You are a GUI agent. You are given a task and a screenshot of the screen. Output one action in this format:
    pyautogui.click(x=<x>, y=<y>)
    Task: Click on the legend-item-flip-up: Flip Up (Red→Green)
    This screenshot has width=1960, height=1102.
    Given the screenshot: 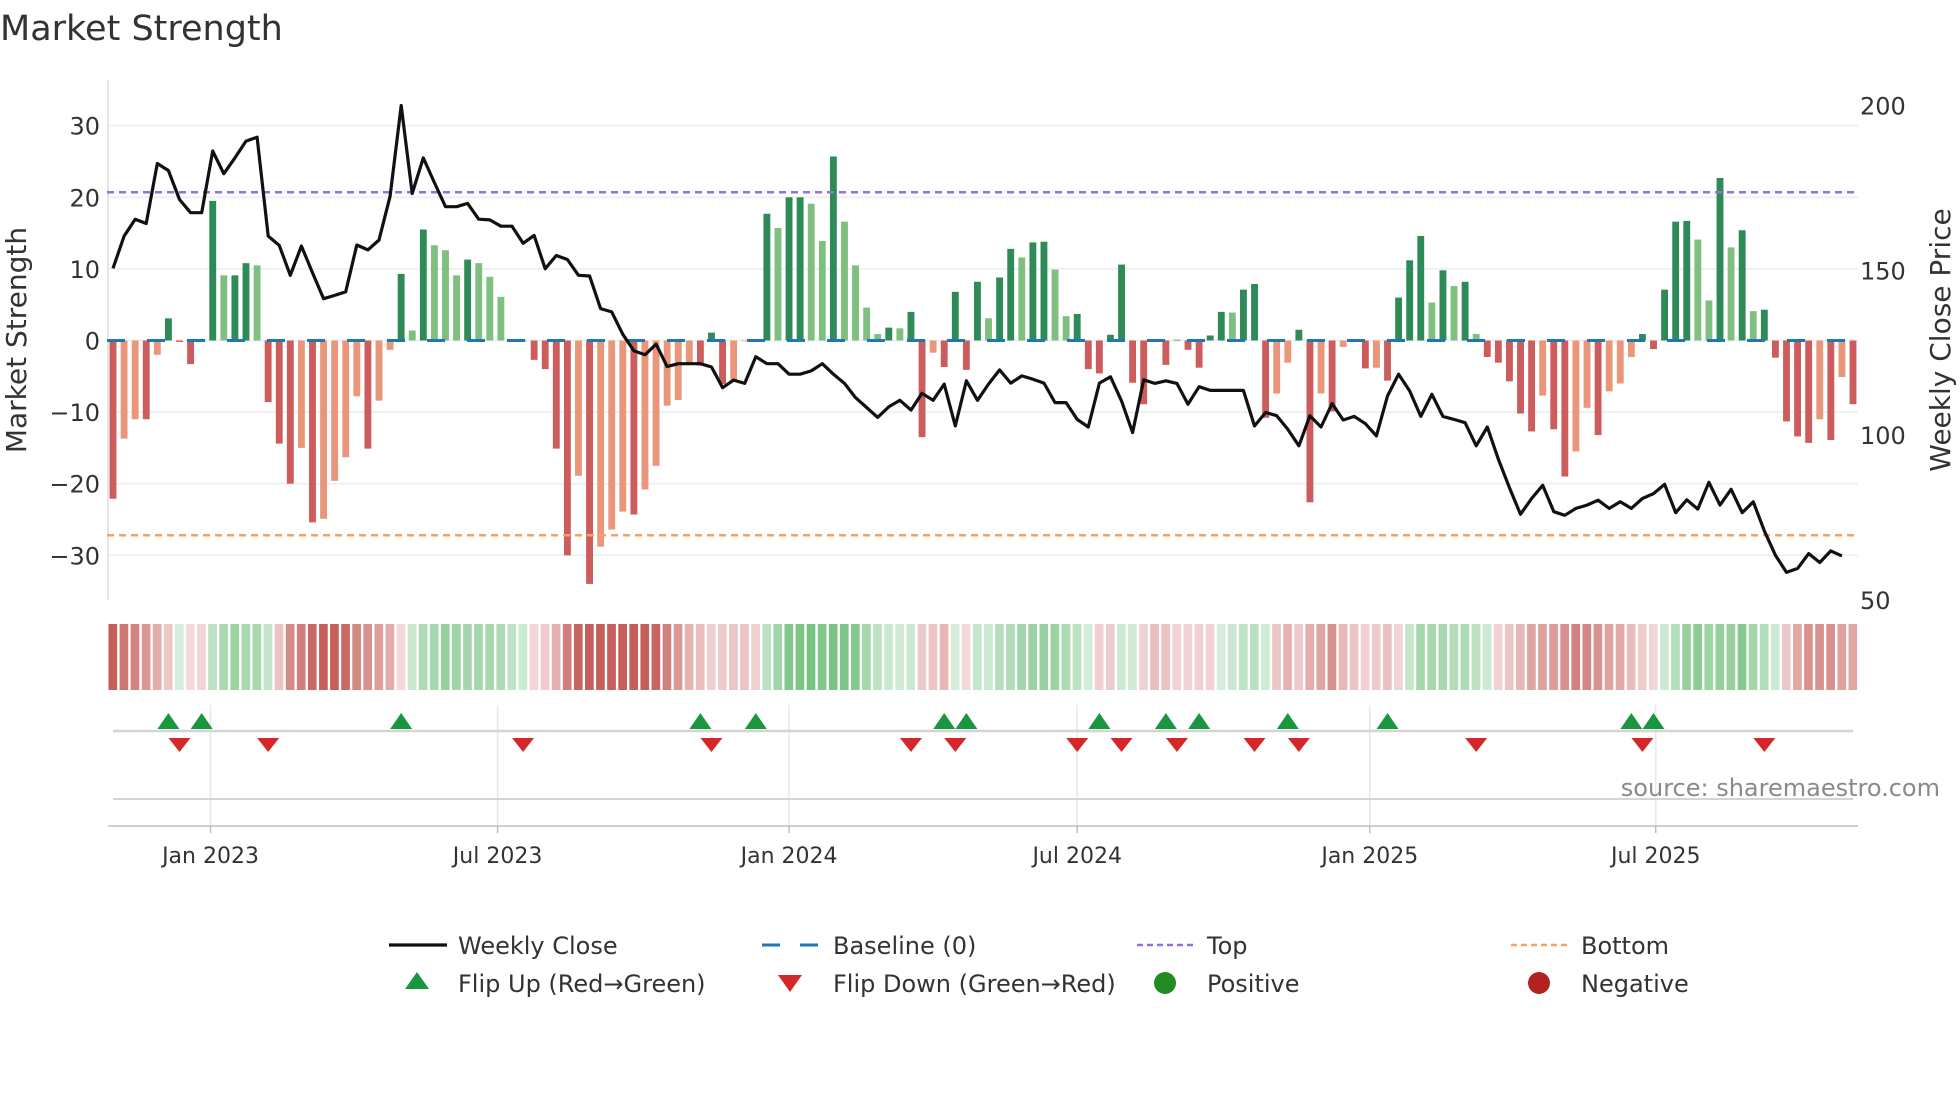 What is the action you would take?
    pyautogui.click(x=555, y=984)
    